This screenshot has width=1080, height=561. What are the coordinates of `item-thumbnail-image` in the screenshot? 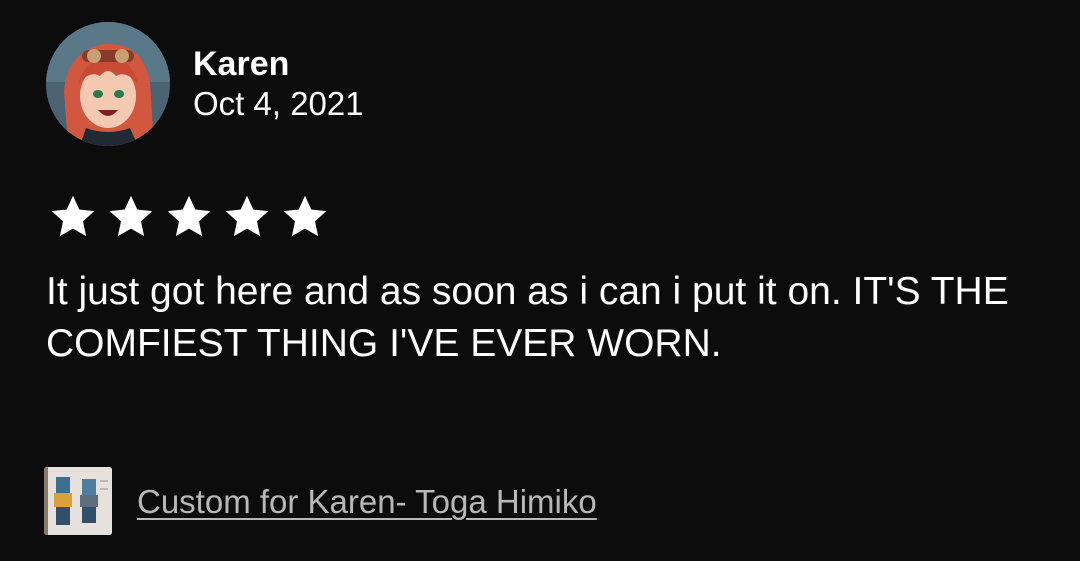 It's located at (78, 501).